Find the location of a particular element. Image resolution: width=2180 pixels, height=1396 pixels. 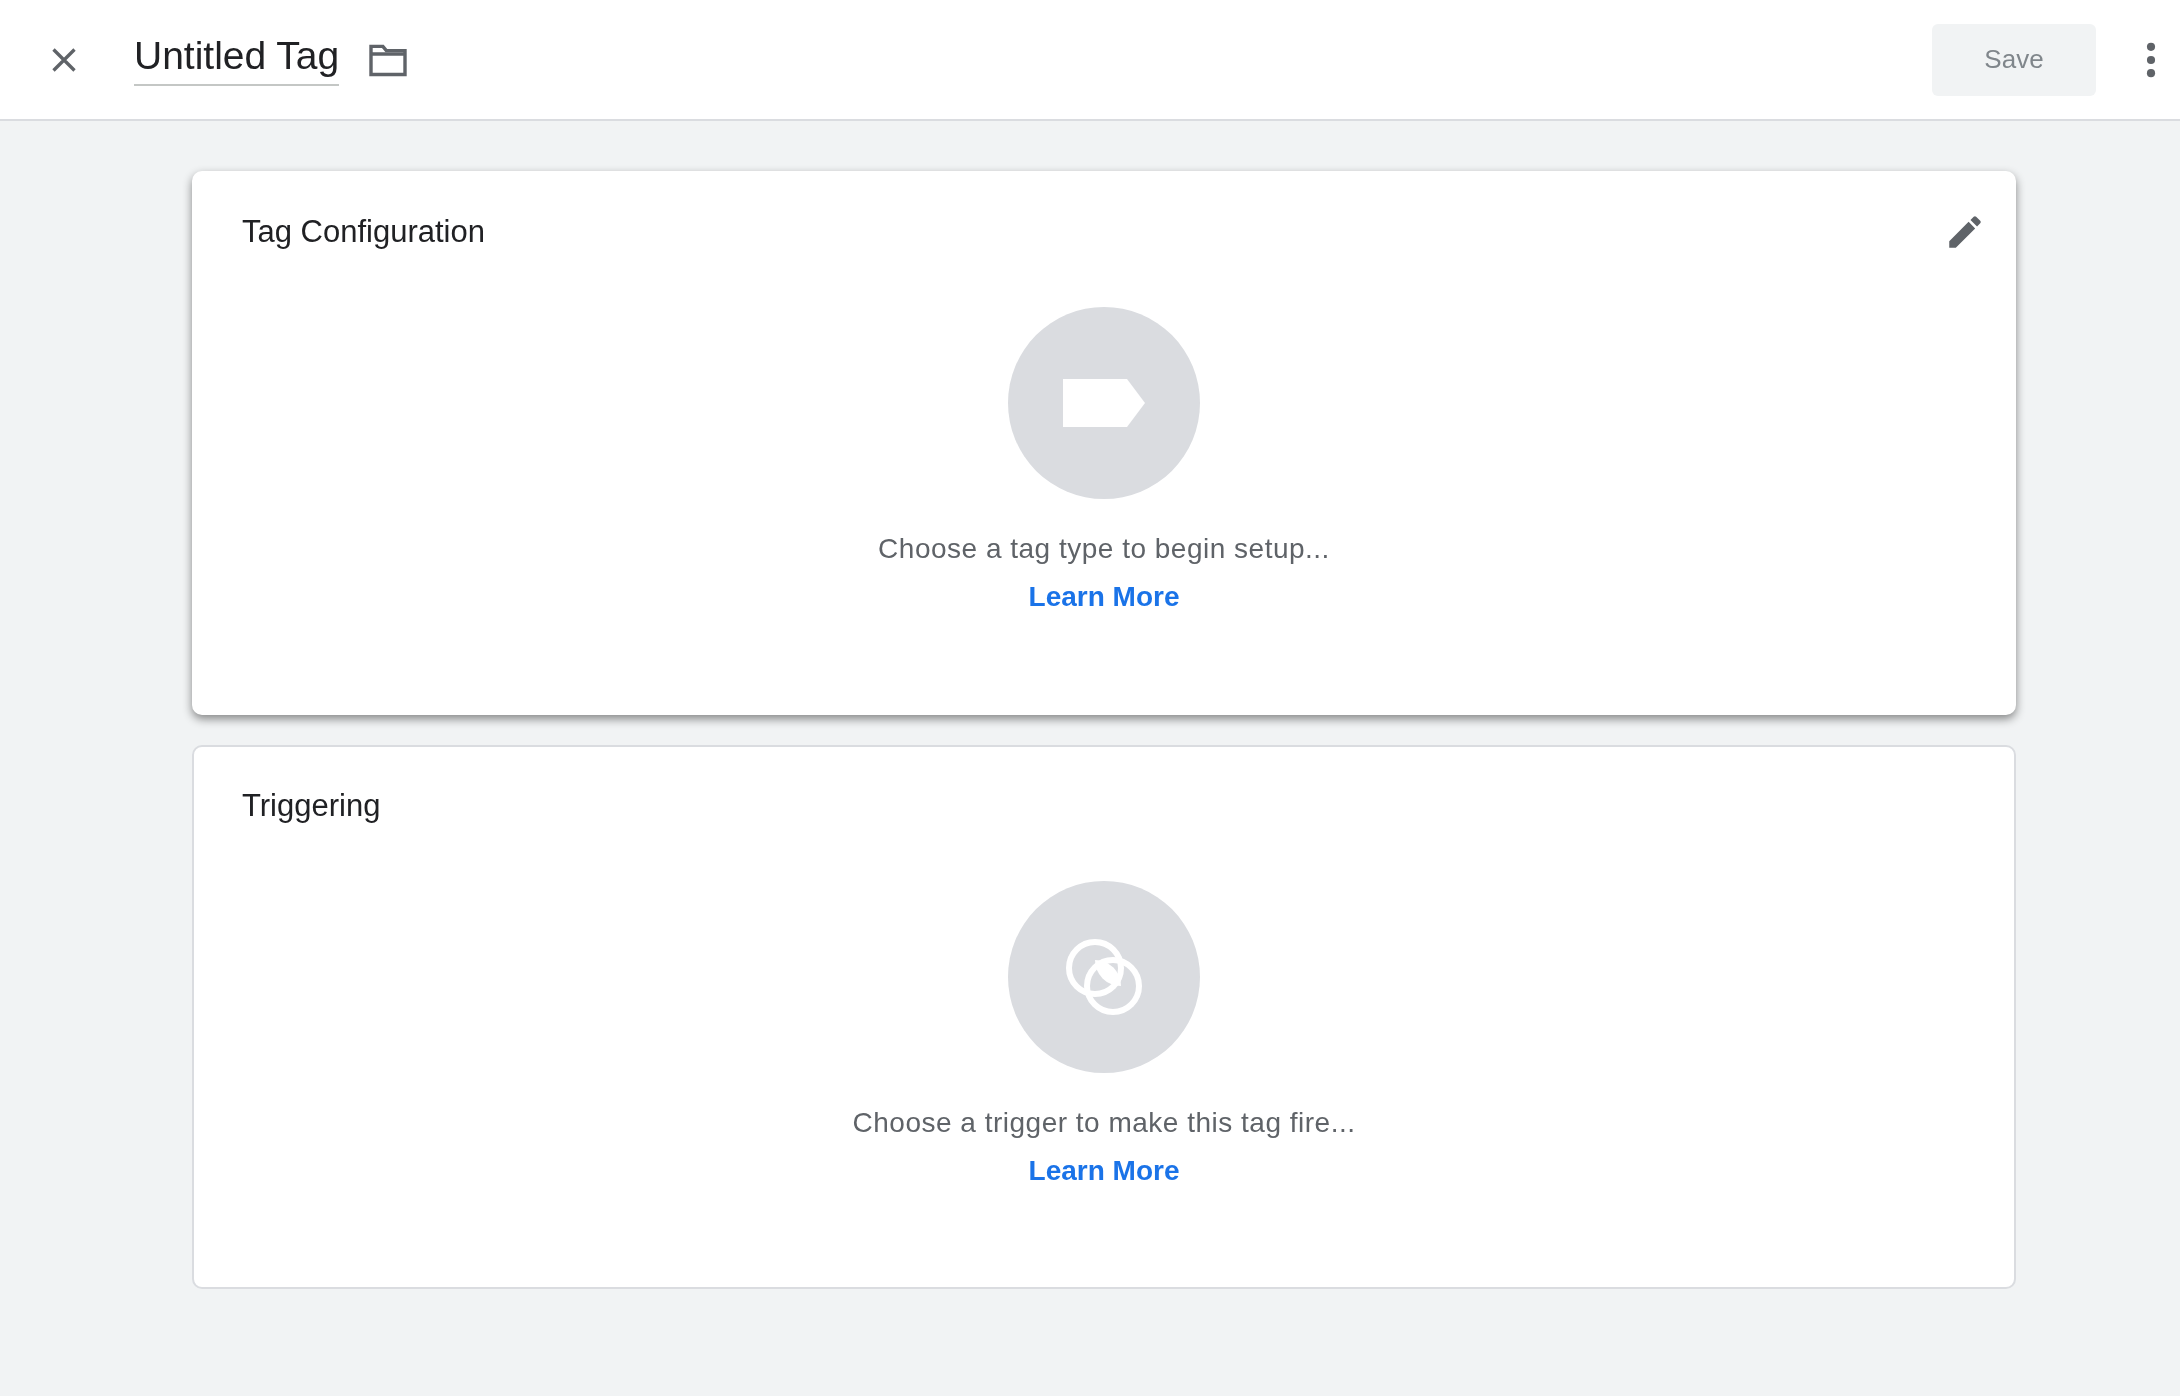

tag-name-field: Untitled Tag is located at coordinates (237, 59).